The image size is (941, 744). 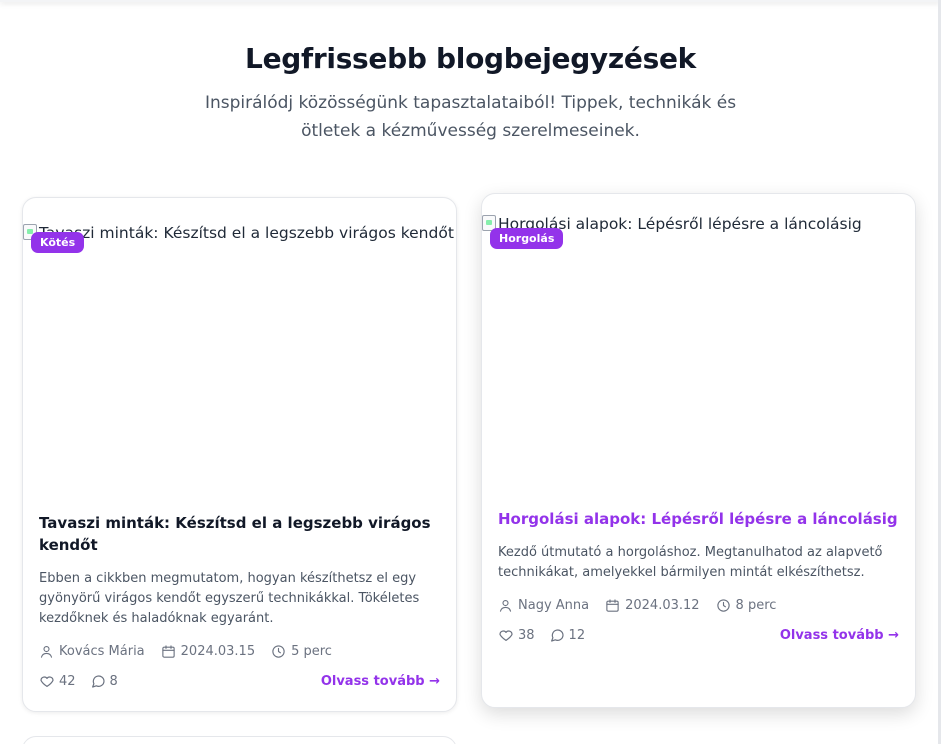 I want to click on post-meta: Nagy Anna 2024.03.12 8 perc, so click(x=698, y=605).